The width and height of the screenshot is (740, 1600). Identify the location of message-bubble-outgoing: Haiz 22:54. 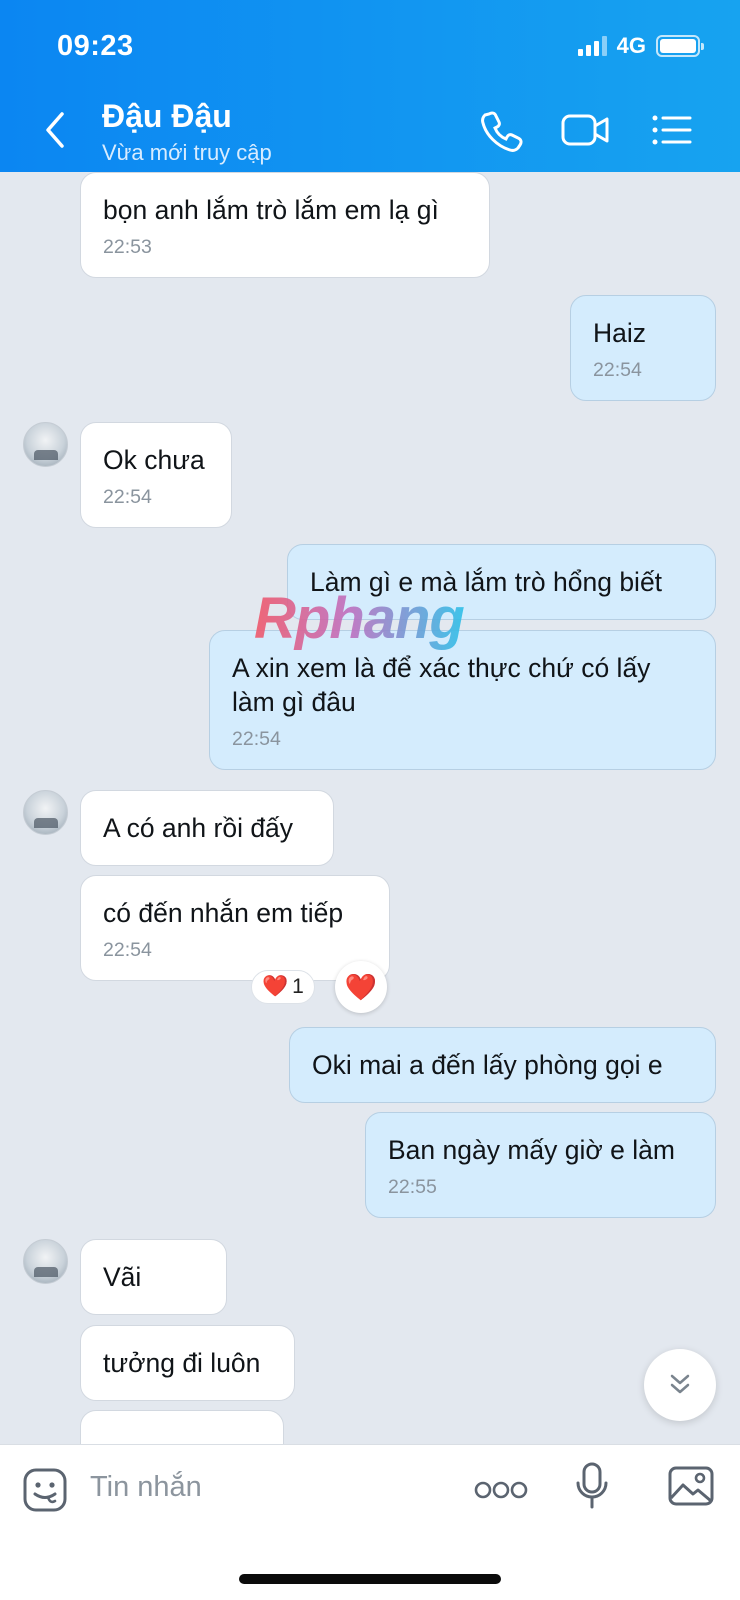
(643, 348).